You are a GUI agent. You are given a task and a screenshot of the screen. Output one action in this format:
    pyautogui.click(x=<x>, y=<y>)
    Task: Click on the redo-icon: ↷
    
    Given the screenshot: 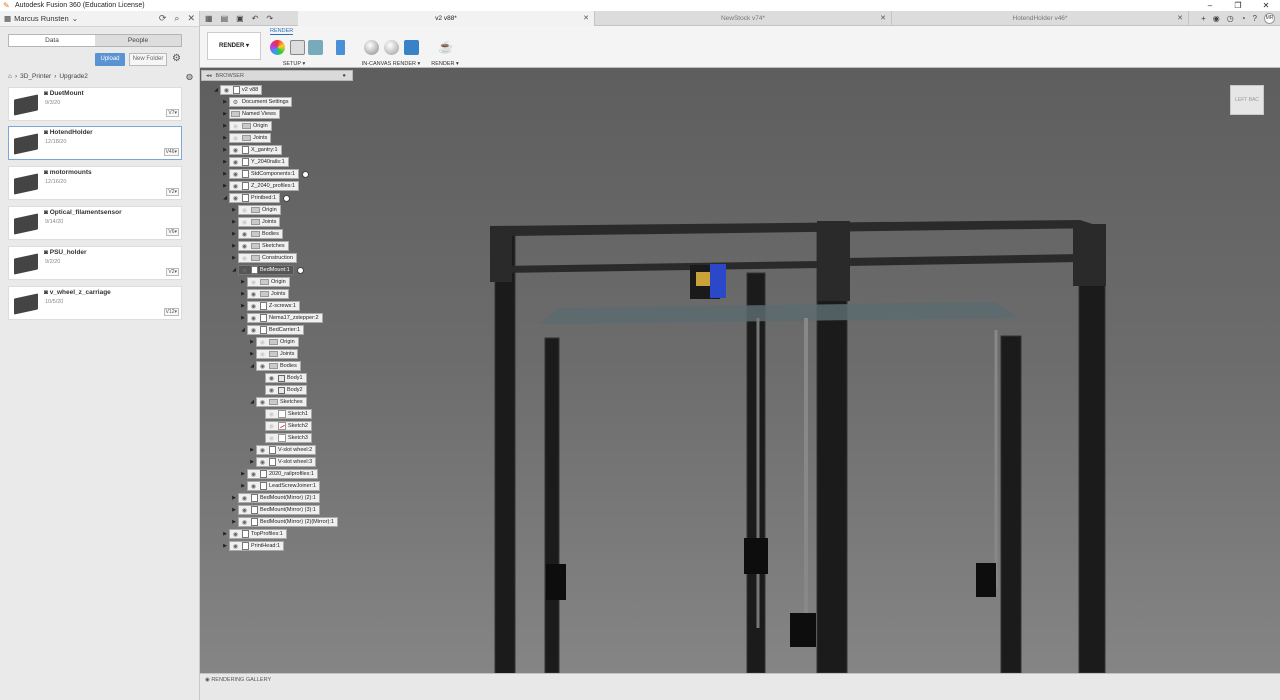 What is the action you would take?
    pyautogui.click(x=269, y=18)
    